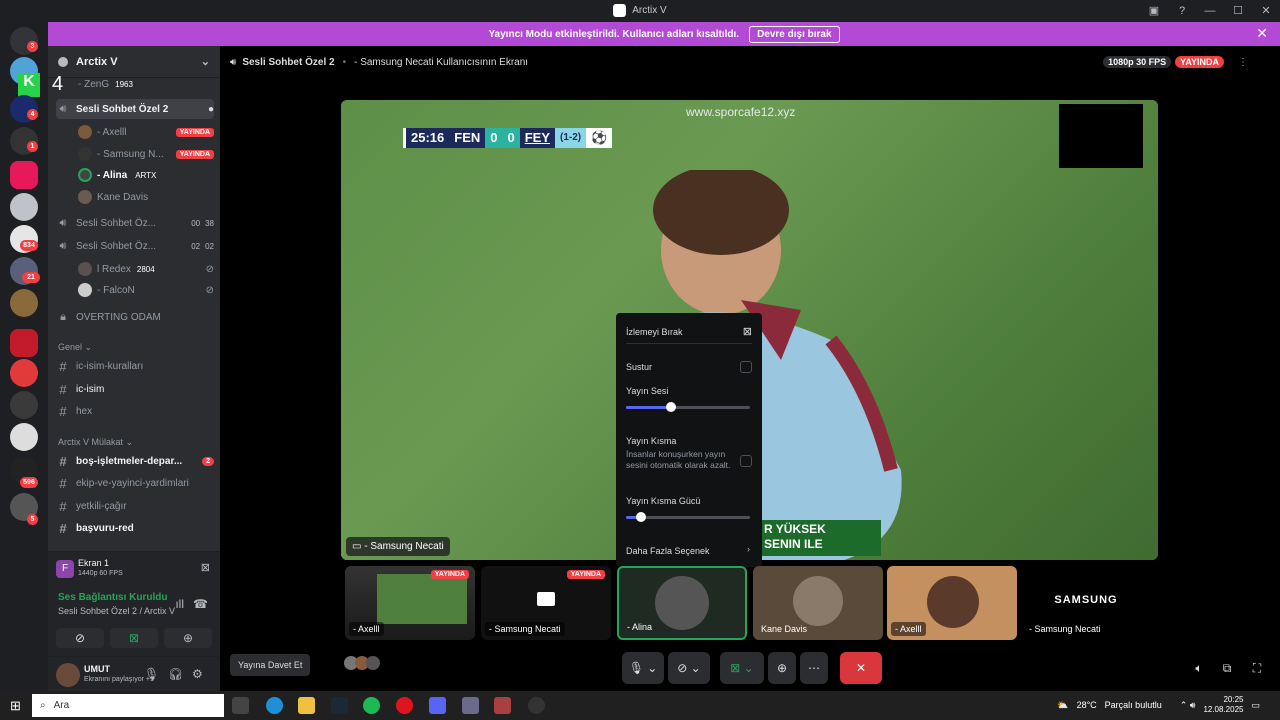 Image resolution: width=1280 pixels, height=720 pixels. What do you see at coordinates (135, 269) in the screenshot?
I see `voice-user: l Redex 2804 ⊘` at bounding box center [135, 269].